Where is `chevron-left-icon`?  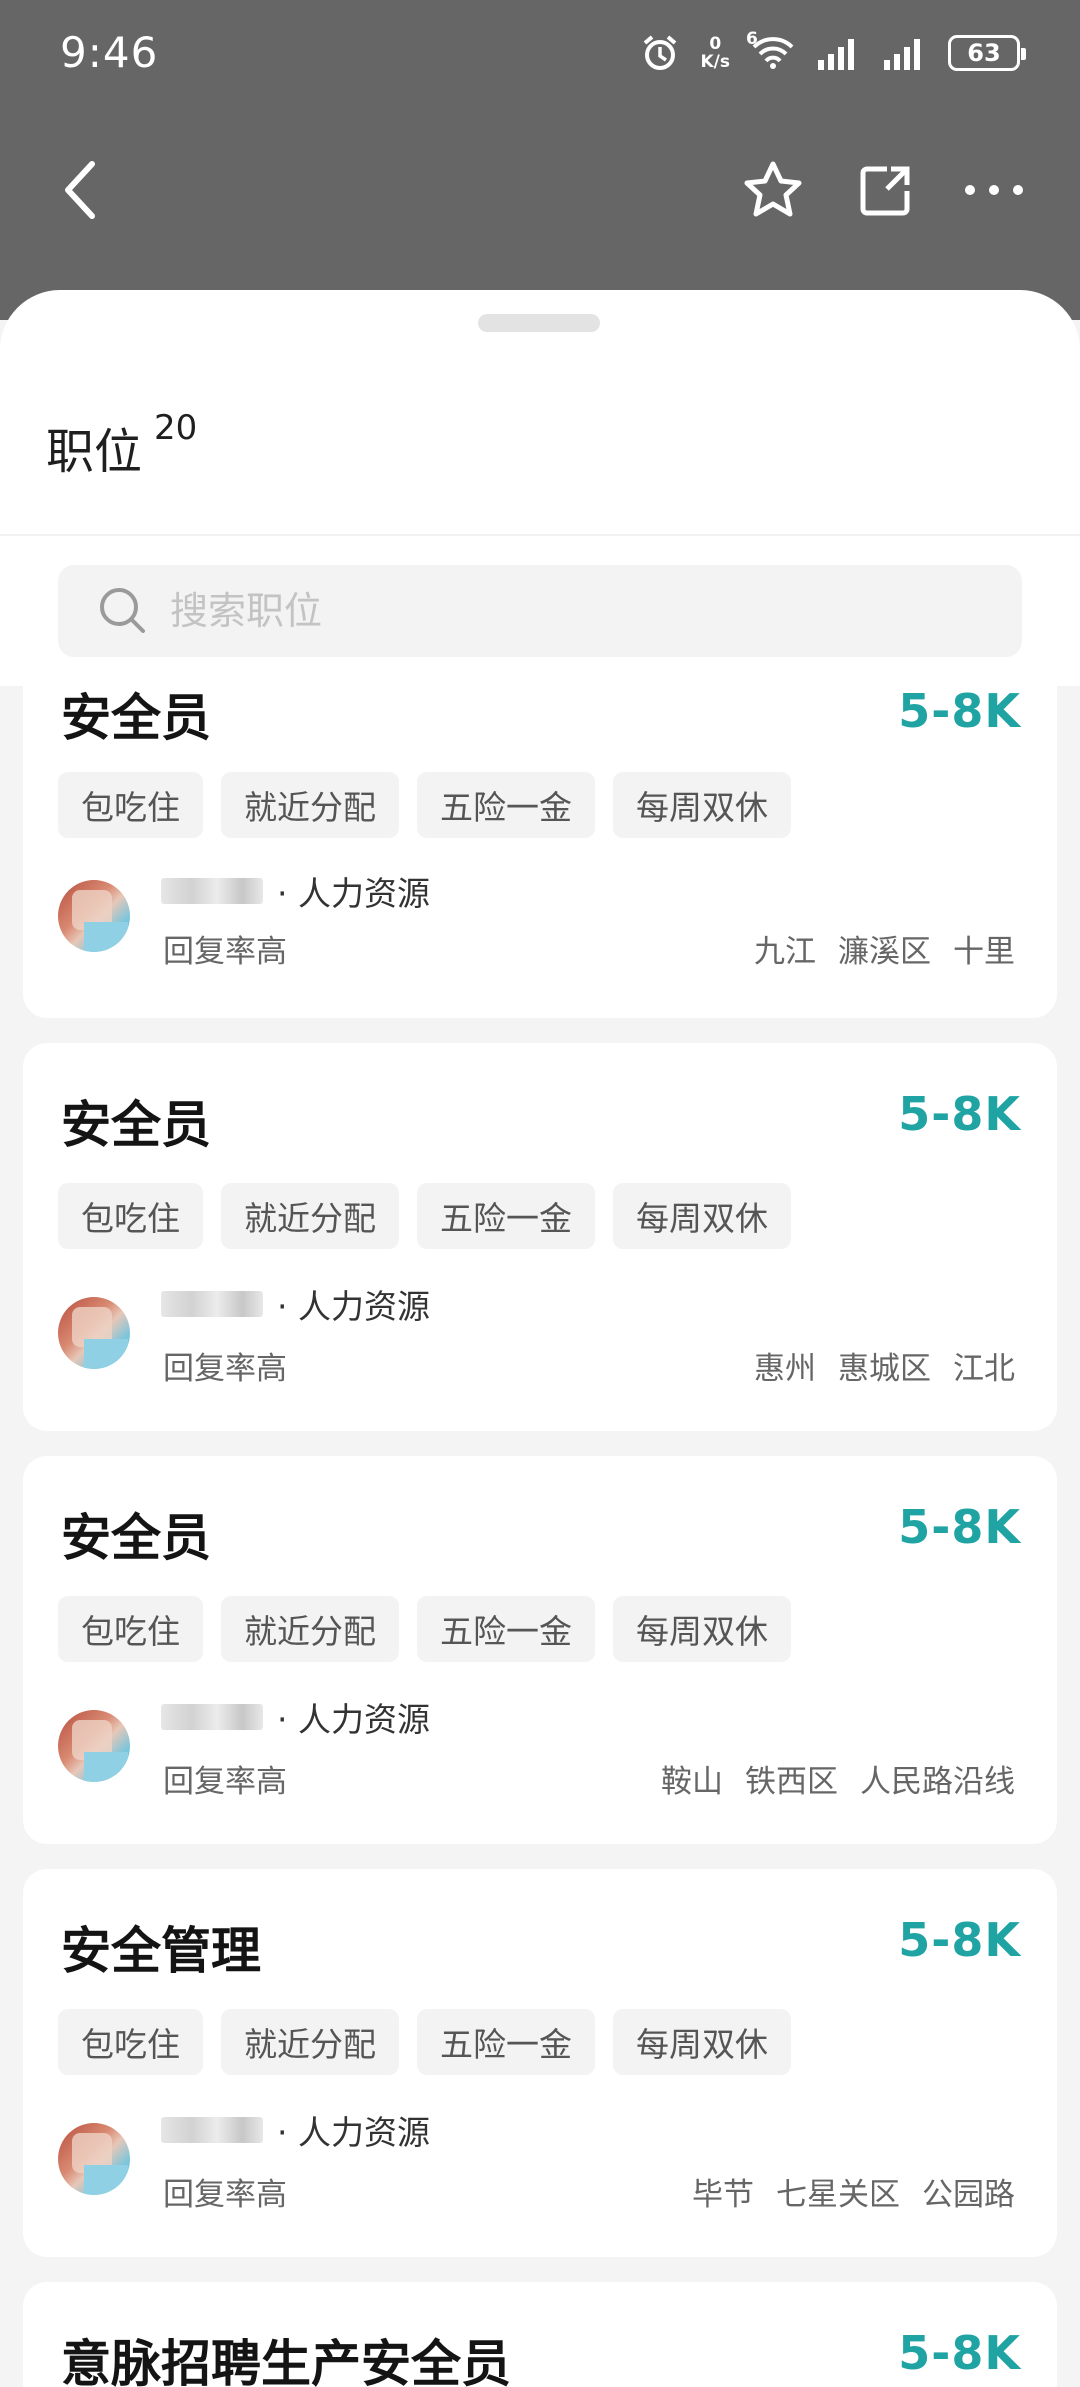 chevron-left-icon is located at coordinates (80, 190).